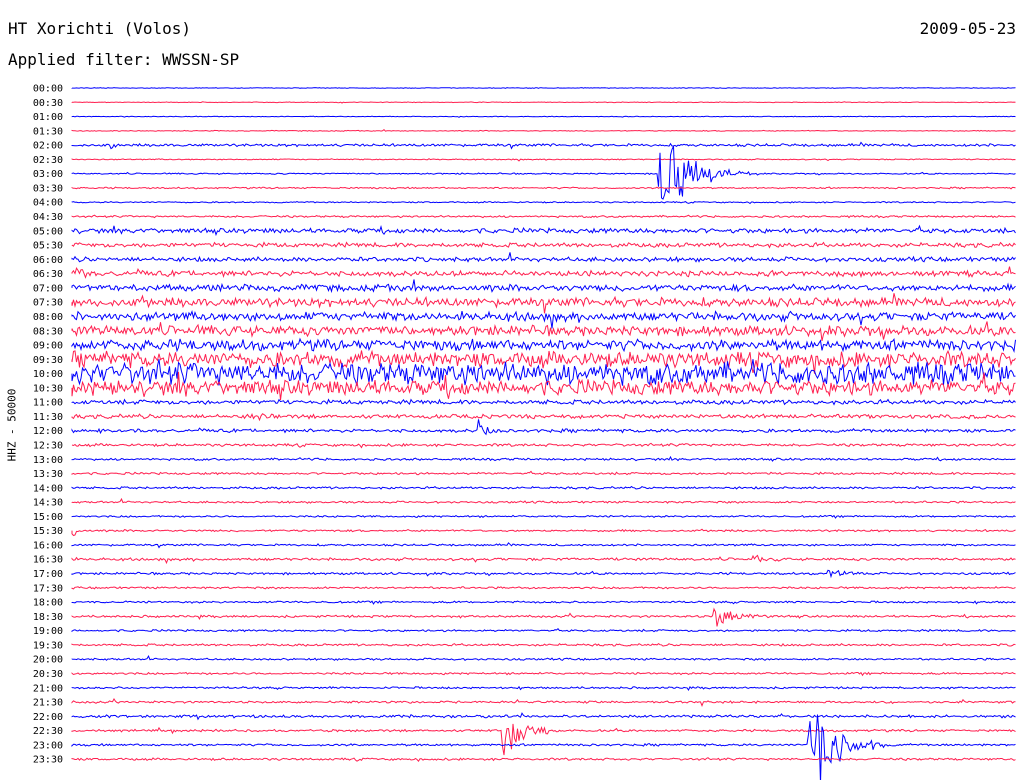  What do you see at coordinates (48, 603) in the screenshot?
I see `time-label: 18:00` at bounding box center [48, 603].